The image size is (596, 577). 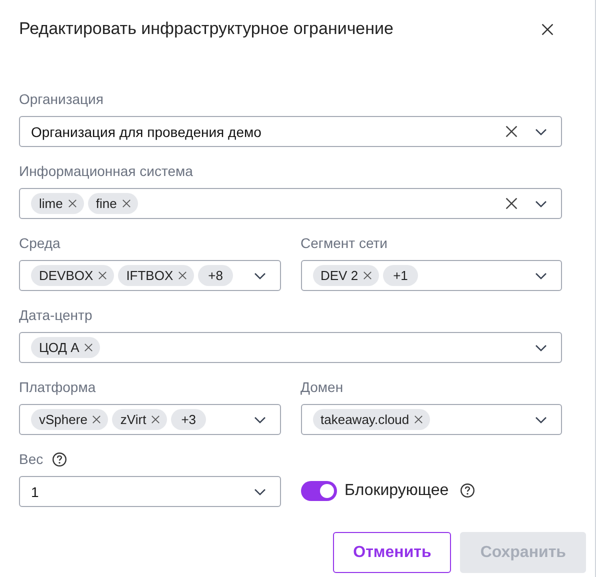 What do you see at coordinates (149, 491) in the screenshot?
I see `select-field: 1` at bounding box center [149, 491].